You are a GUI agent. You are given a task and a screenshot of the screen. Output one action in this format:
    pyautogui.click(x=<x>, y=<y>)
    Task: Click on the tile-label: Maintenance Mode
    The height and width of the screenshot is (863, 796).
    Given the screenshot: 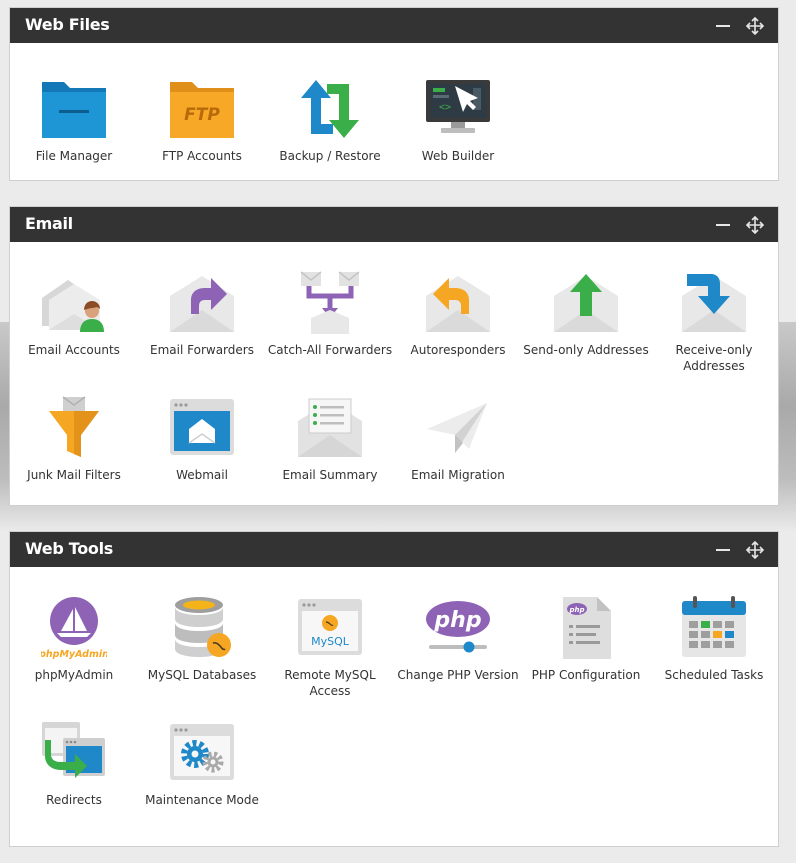 What is the action you would take?
    pyautogui.click(x=202, y=800)
    